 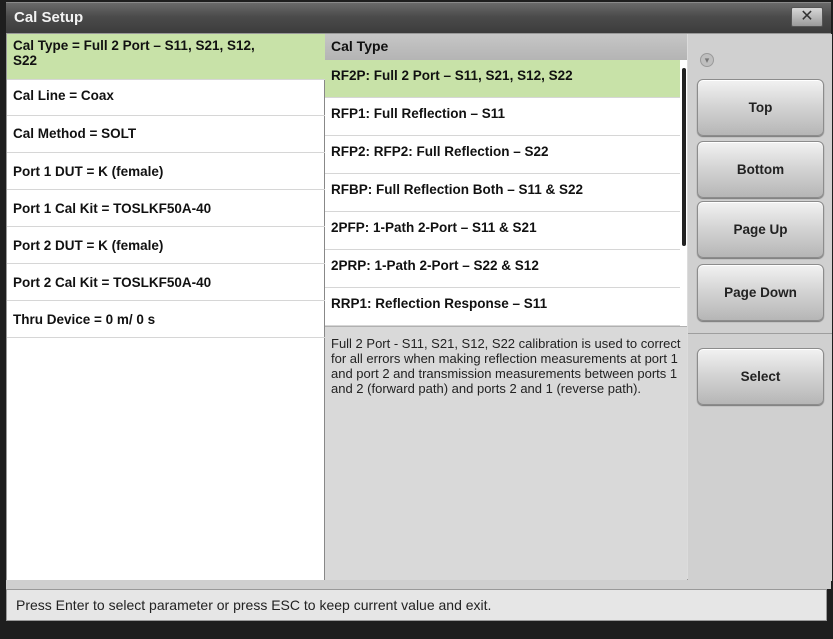 I want to click on button-divider, so click(x=760, y=333).